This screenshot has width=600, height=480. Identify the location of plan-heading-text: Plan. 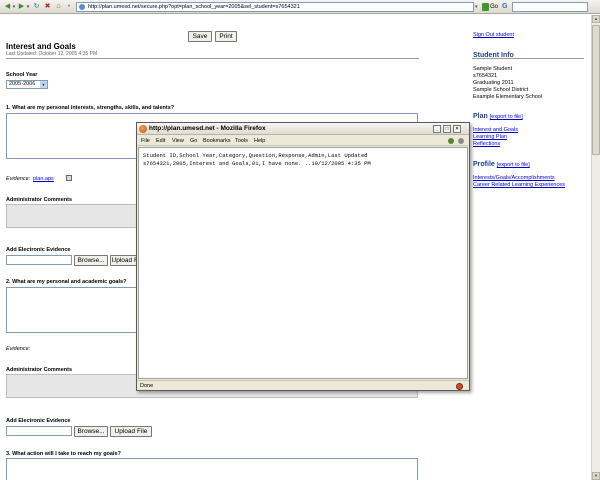
(480, 116).